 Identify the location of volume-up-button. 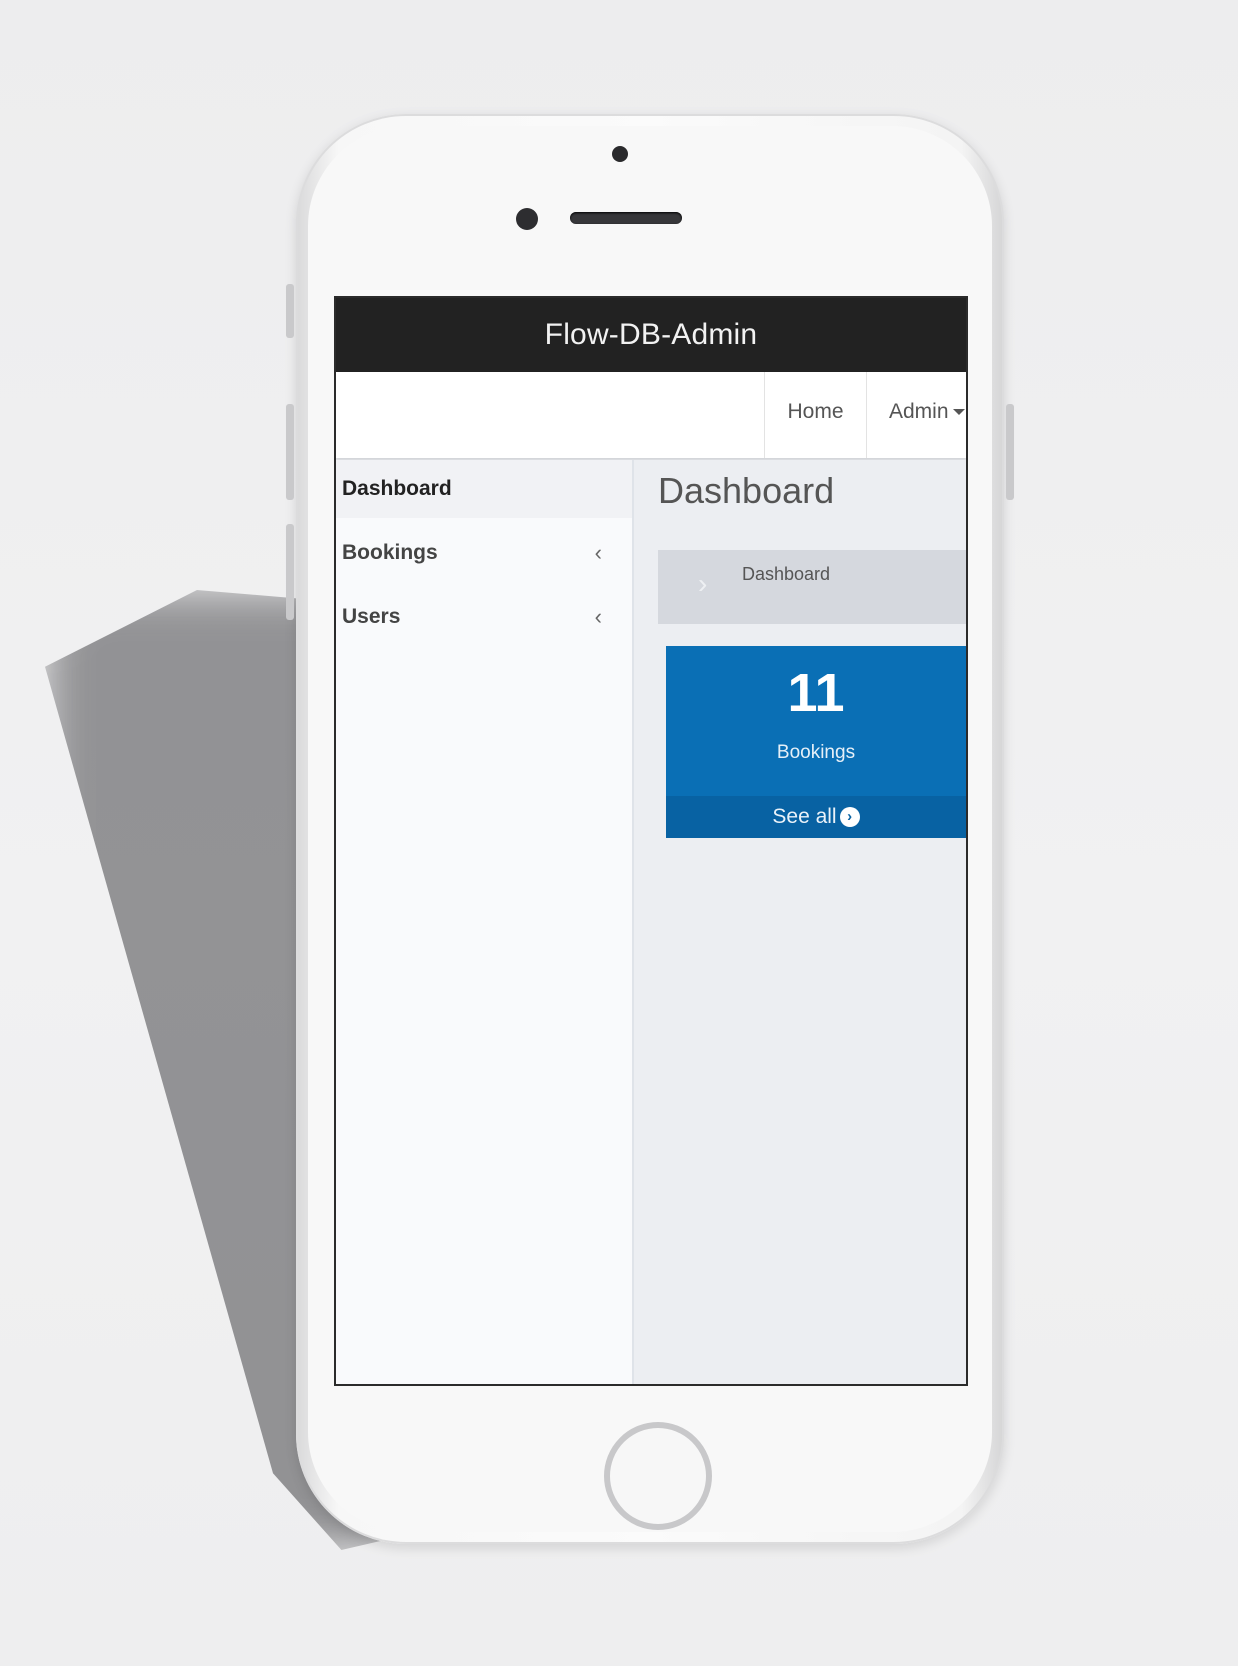
(290, 452).